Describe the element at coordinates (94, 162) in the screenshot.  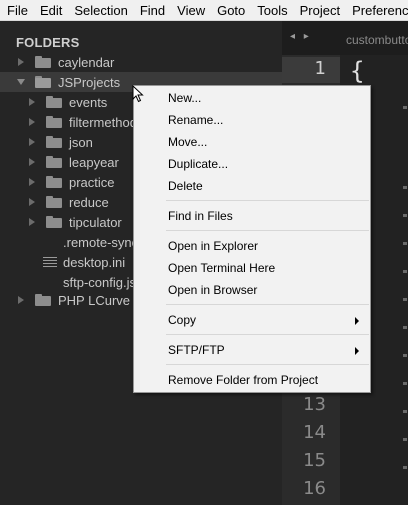
I see `tree-label: leapyear` at that location.